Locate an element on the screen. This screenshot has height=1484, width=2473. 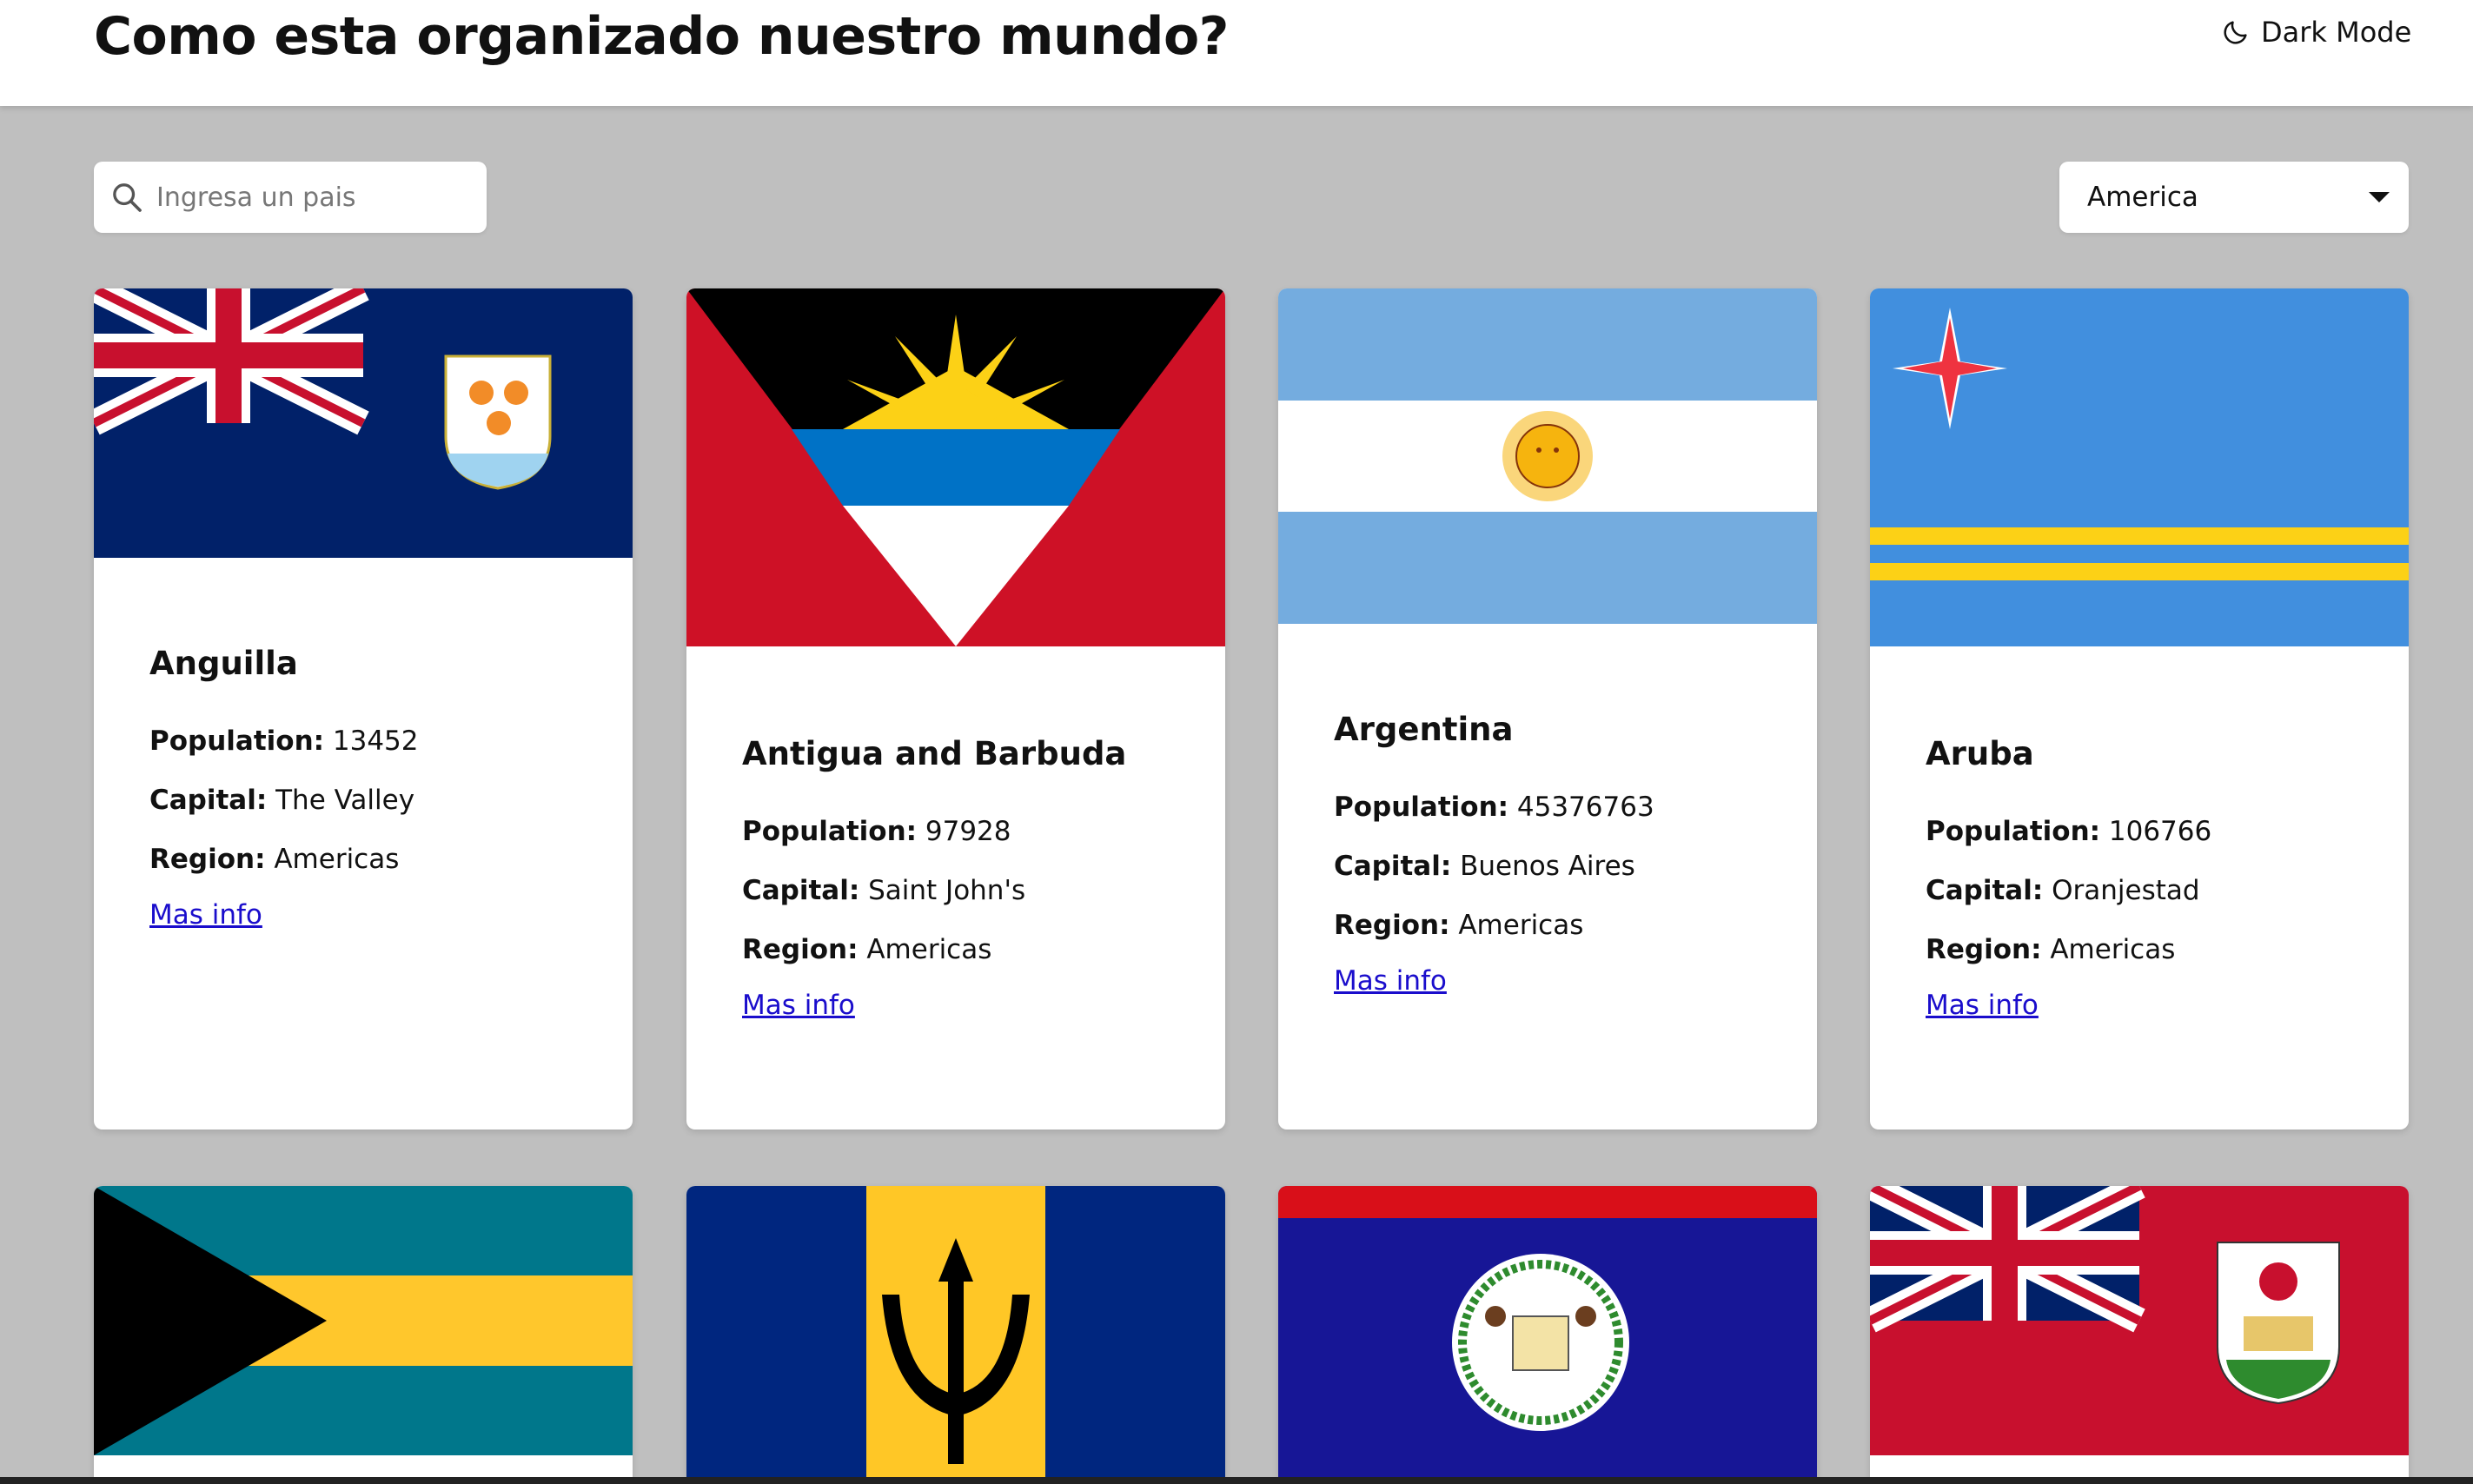
capital-row: Capital: Saint John's is located at coordinates (956, 890).